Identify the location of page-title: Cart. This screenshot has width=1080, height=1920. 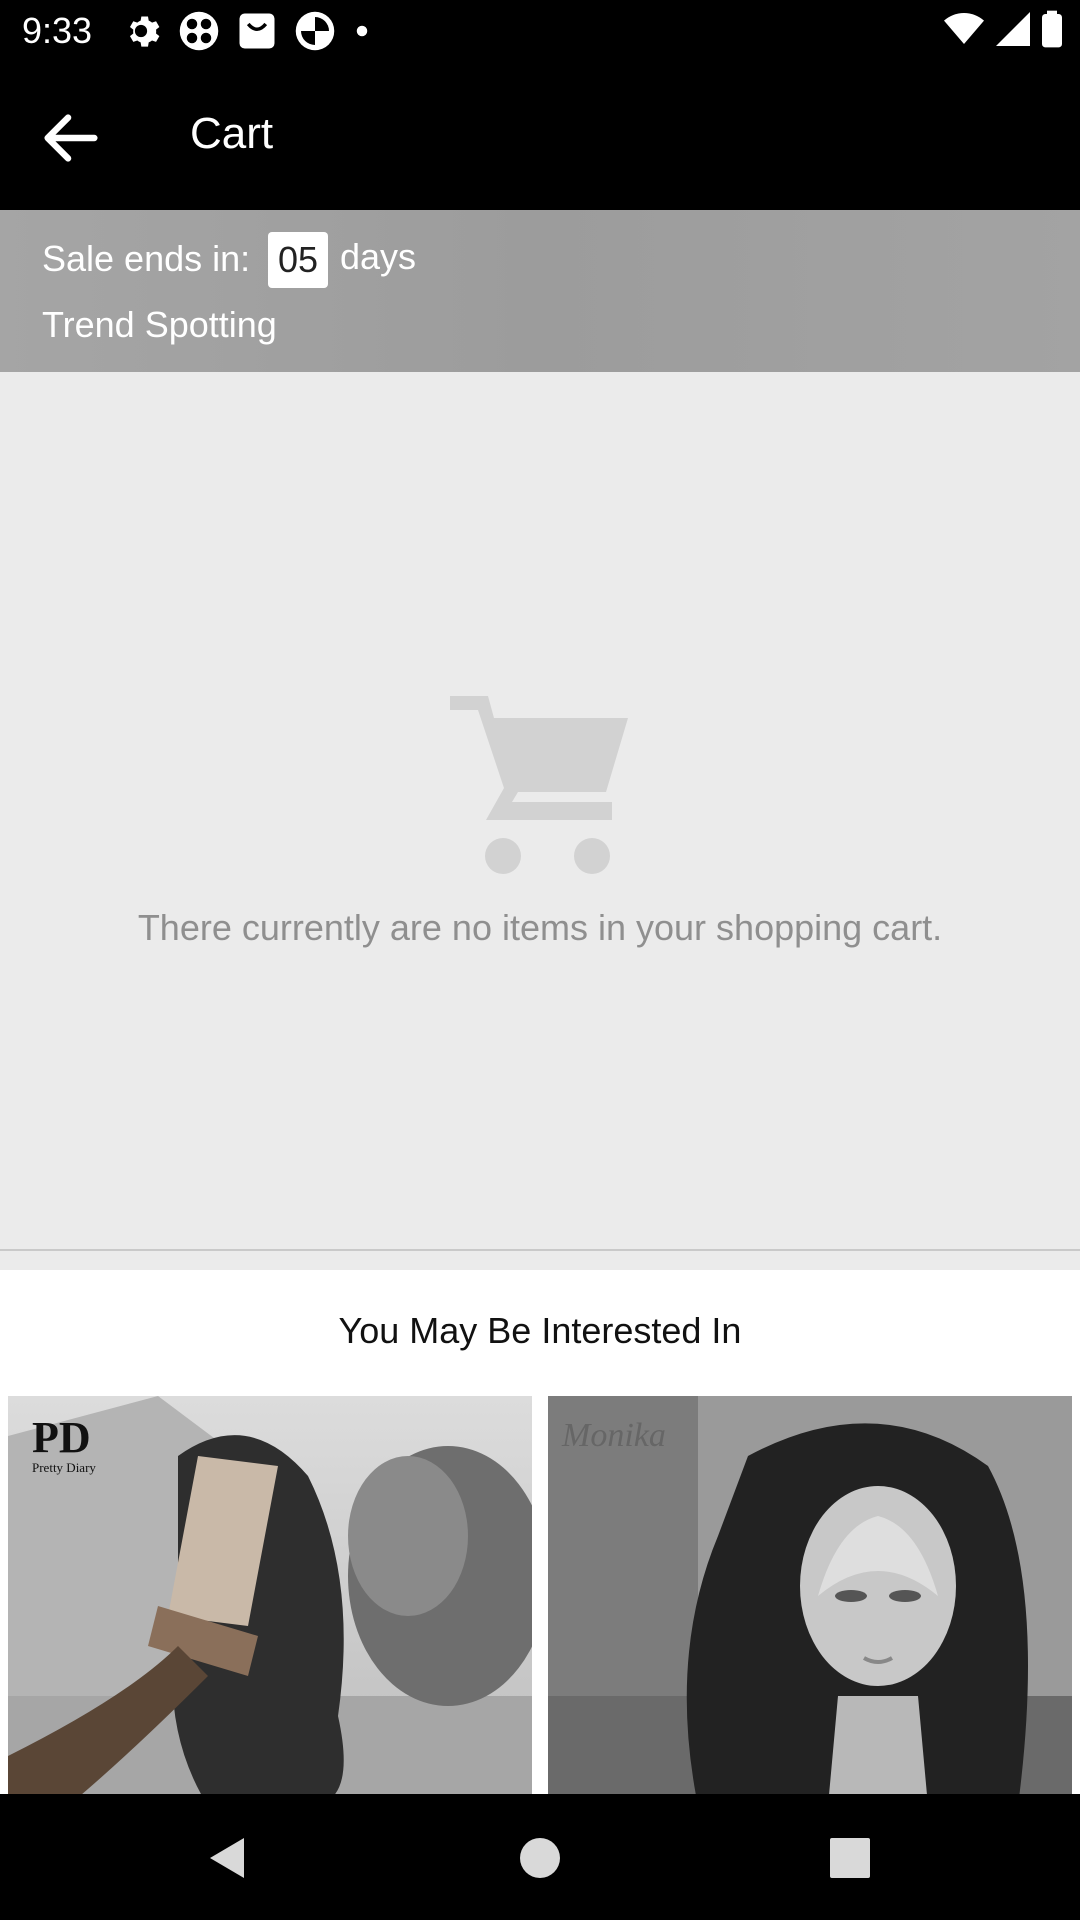
(232, 133).